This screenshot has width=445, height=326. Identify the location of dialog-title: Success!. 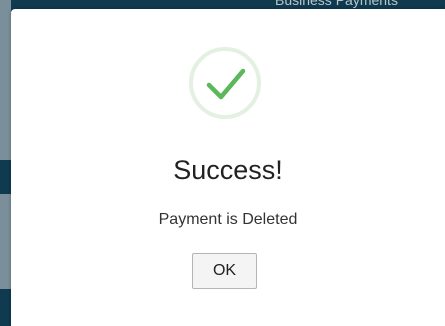
(228, 170).